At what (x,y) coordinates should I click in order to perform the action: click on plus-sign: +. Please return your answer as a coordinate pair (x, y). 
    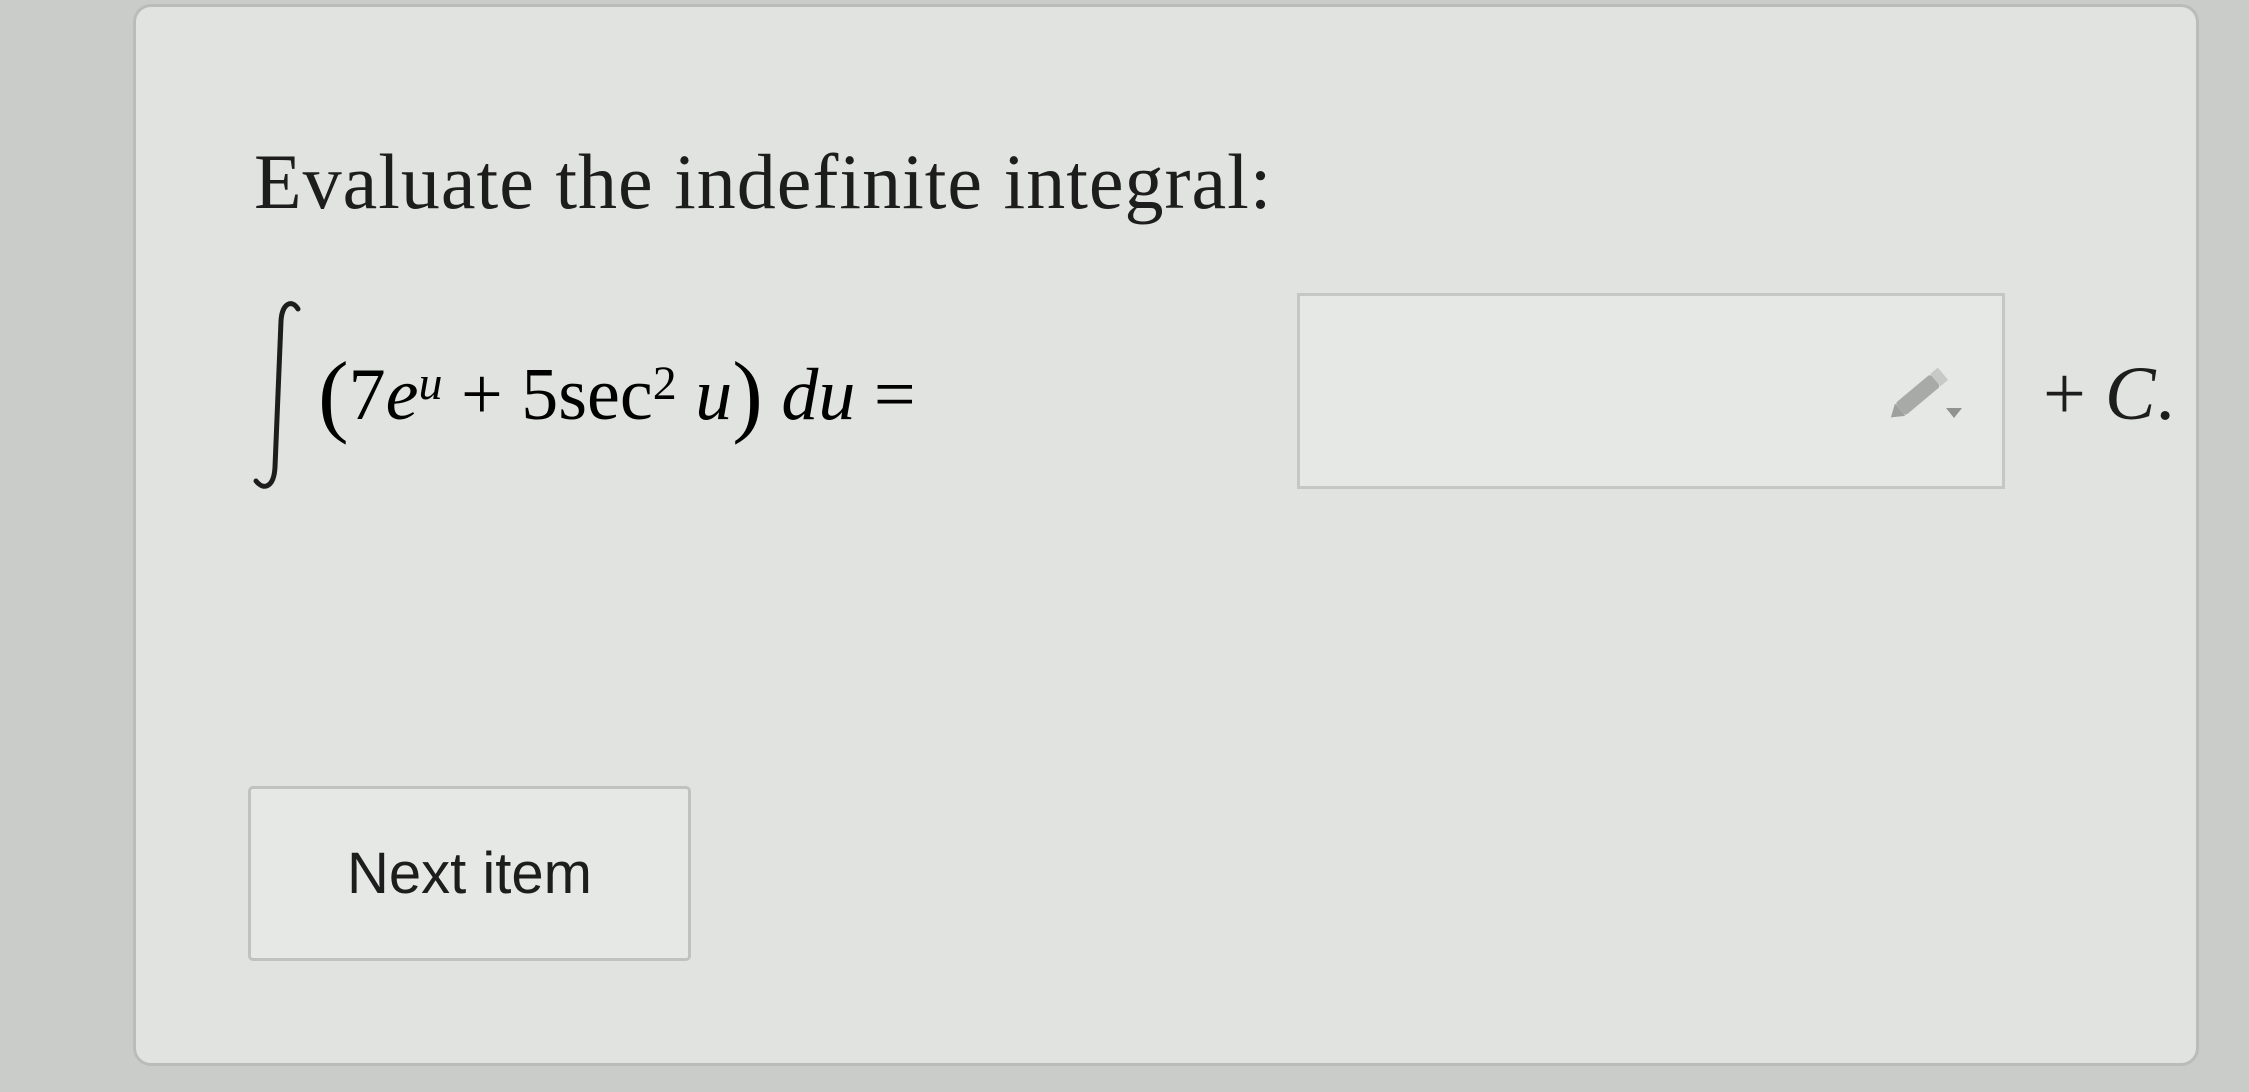
    Looking at the image, I should click on (482, 395).